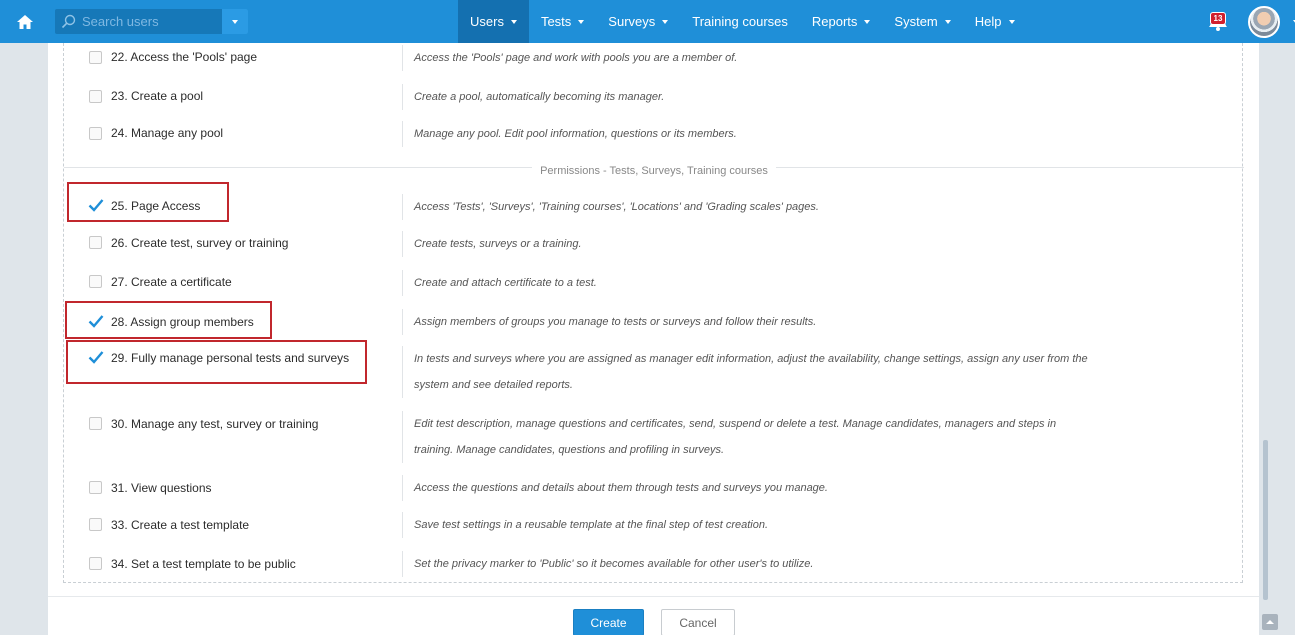 The image size is (1295, 635). Describe the element at coordinates (988, 21) in the screenshot. I see `menu-help-label: Help` at that location.